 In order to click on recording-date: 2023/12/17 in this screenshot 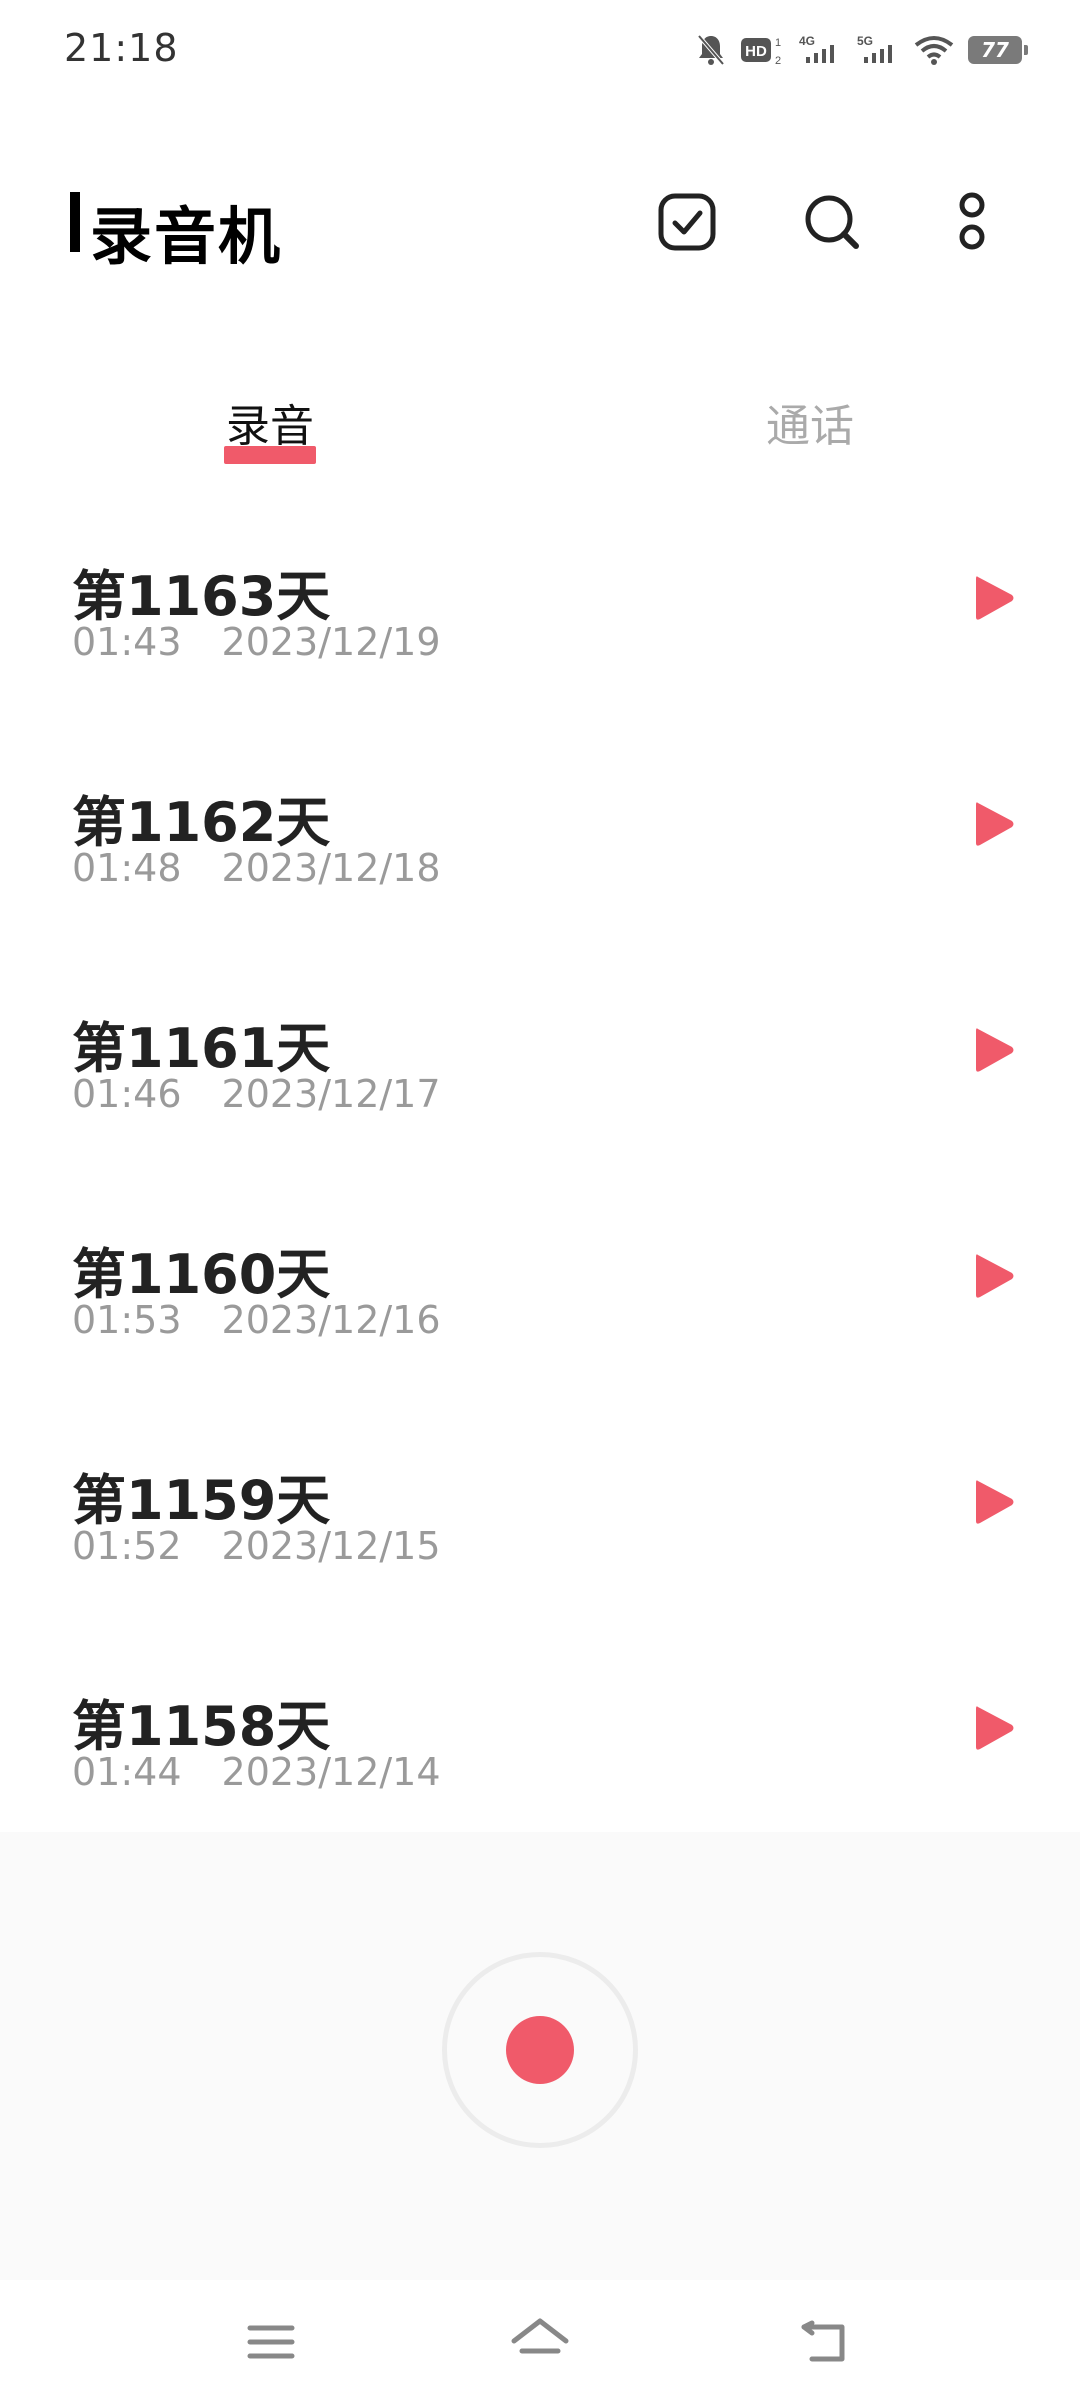, I will do `click(331, 1094)`.